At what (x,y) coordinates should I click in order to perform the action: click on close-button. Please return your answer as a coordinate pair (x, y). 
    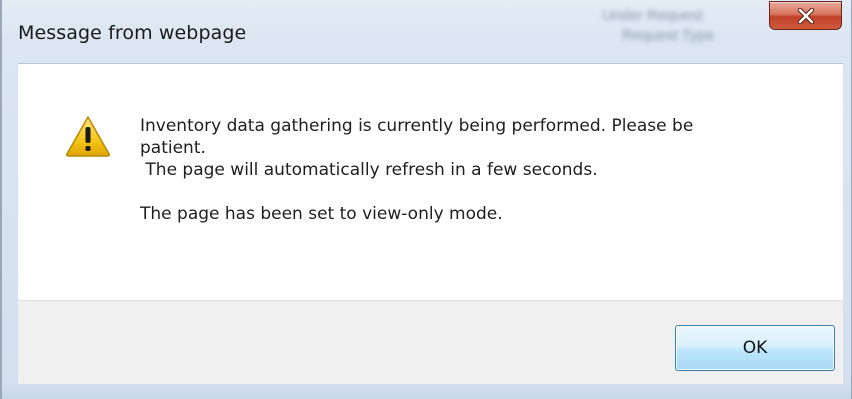
    Looking at the image, I should click on (805, 15).